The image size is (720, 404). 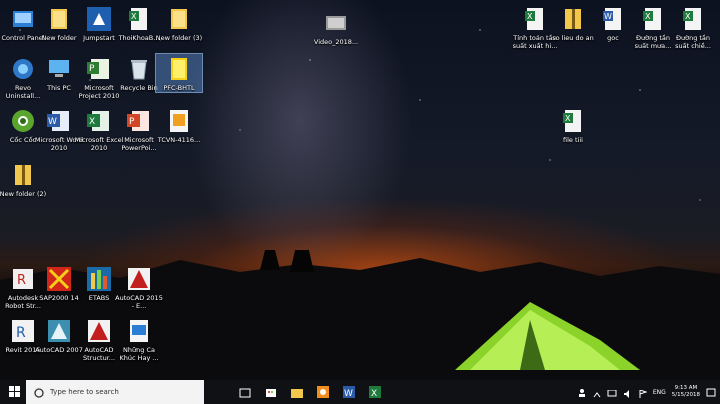 I want to click on store-icon, so click(x=271, y=392).